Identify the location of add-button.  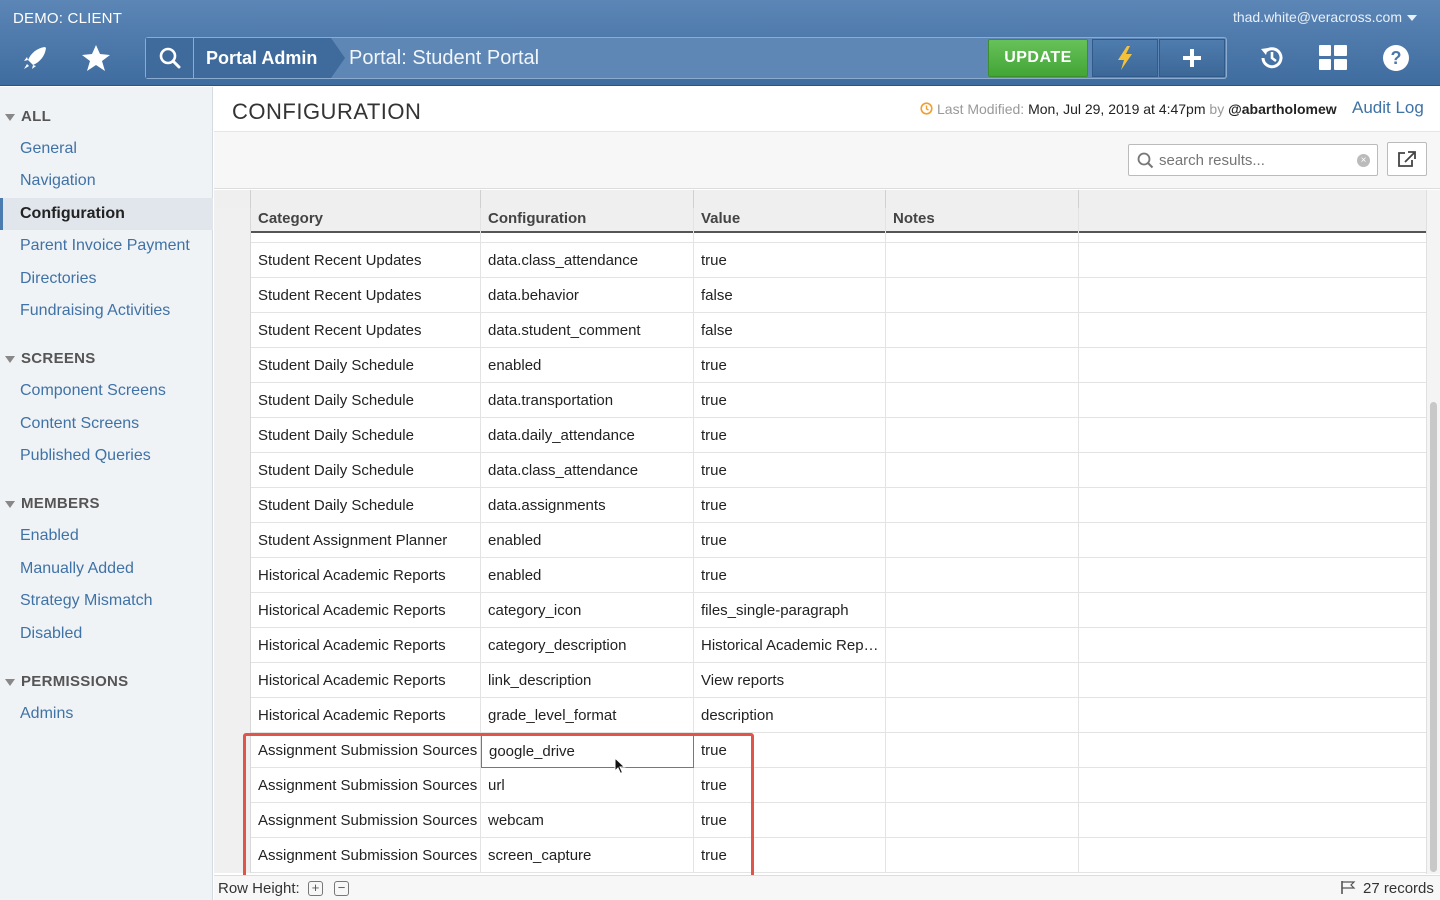
(1192, 58).